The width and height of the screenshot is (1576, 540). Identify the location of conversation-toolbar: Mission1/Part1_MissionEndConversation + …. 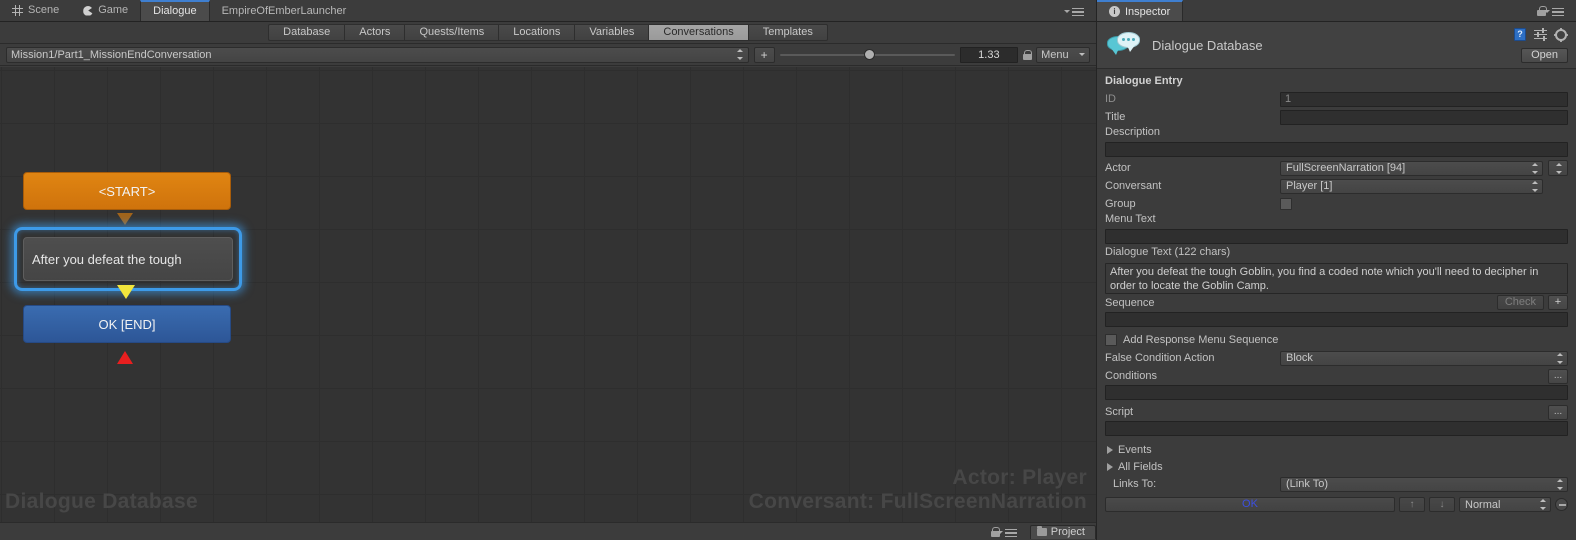
(548, 55).